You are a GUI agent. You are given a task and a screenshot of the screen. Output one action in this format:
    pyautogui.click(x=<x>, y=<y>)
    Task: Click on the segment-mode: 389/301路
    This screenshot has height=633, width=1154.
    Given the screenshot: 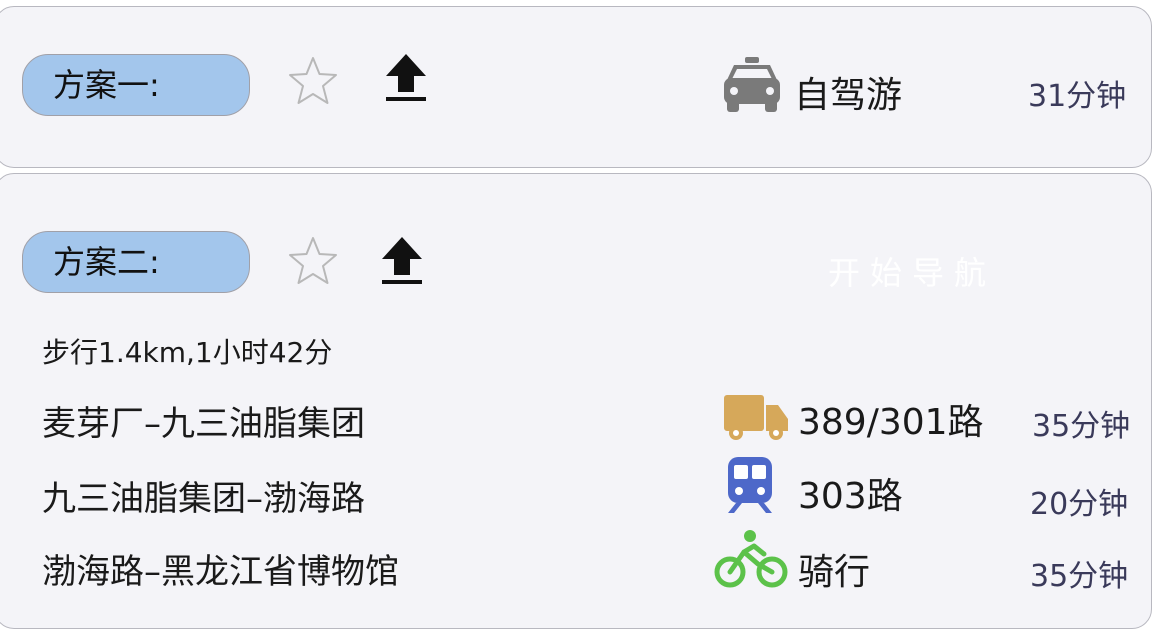 What is the action you would take?
    pyautogui.click(x=891, y=422)
    